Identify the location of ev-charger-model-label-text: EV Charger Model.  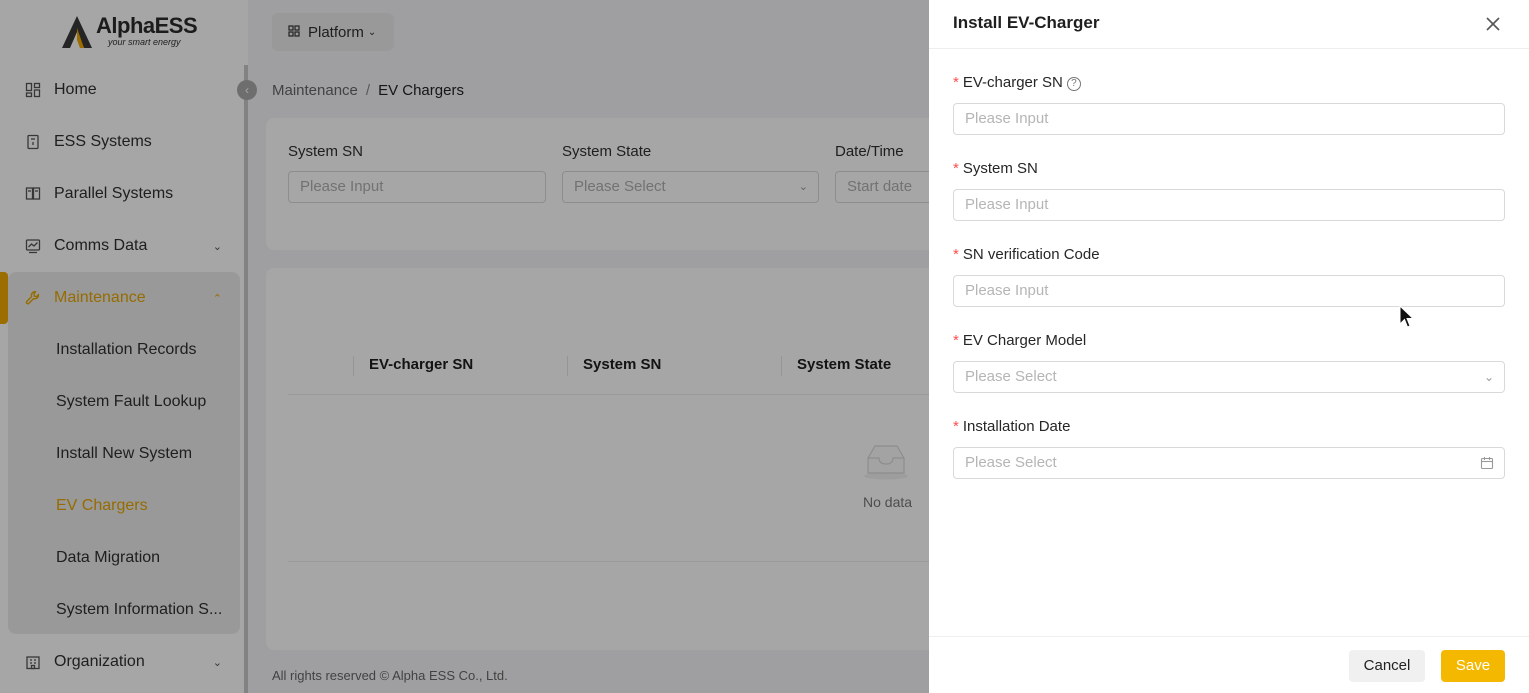
(1024, 340).